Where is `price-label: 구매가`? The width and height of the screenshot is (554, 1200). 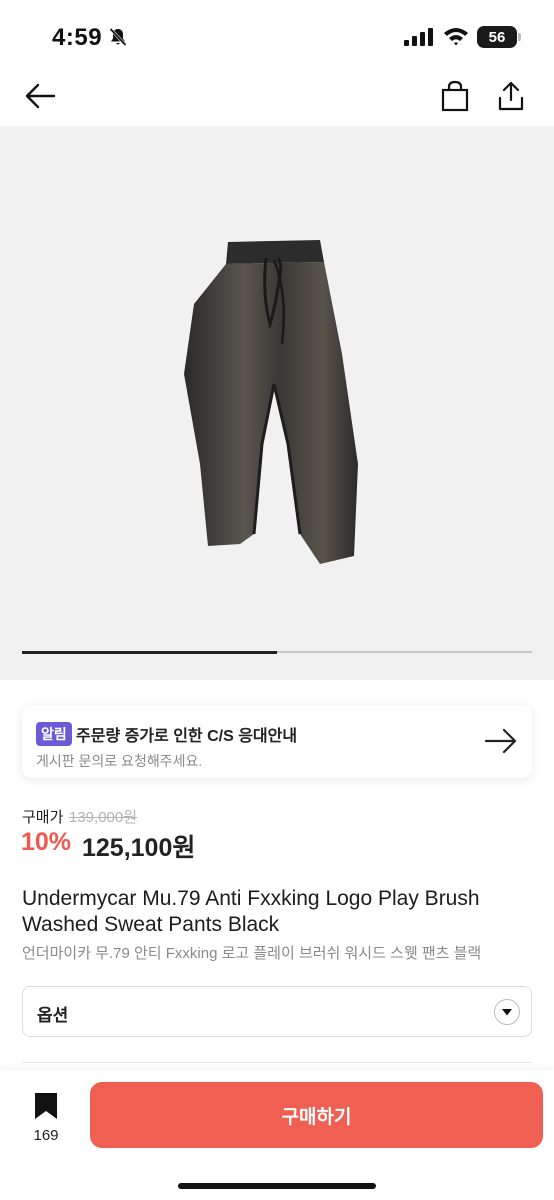
price-label: 구매가 is located at coordinates (43, 817).